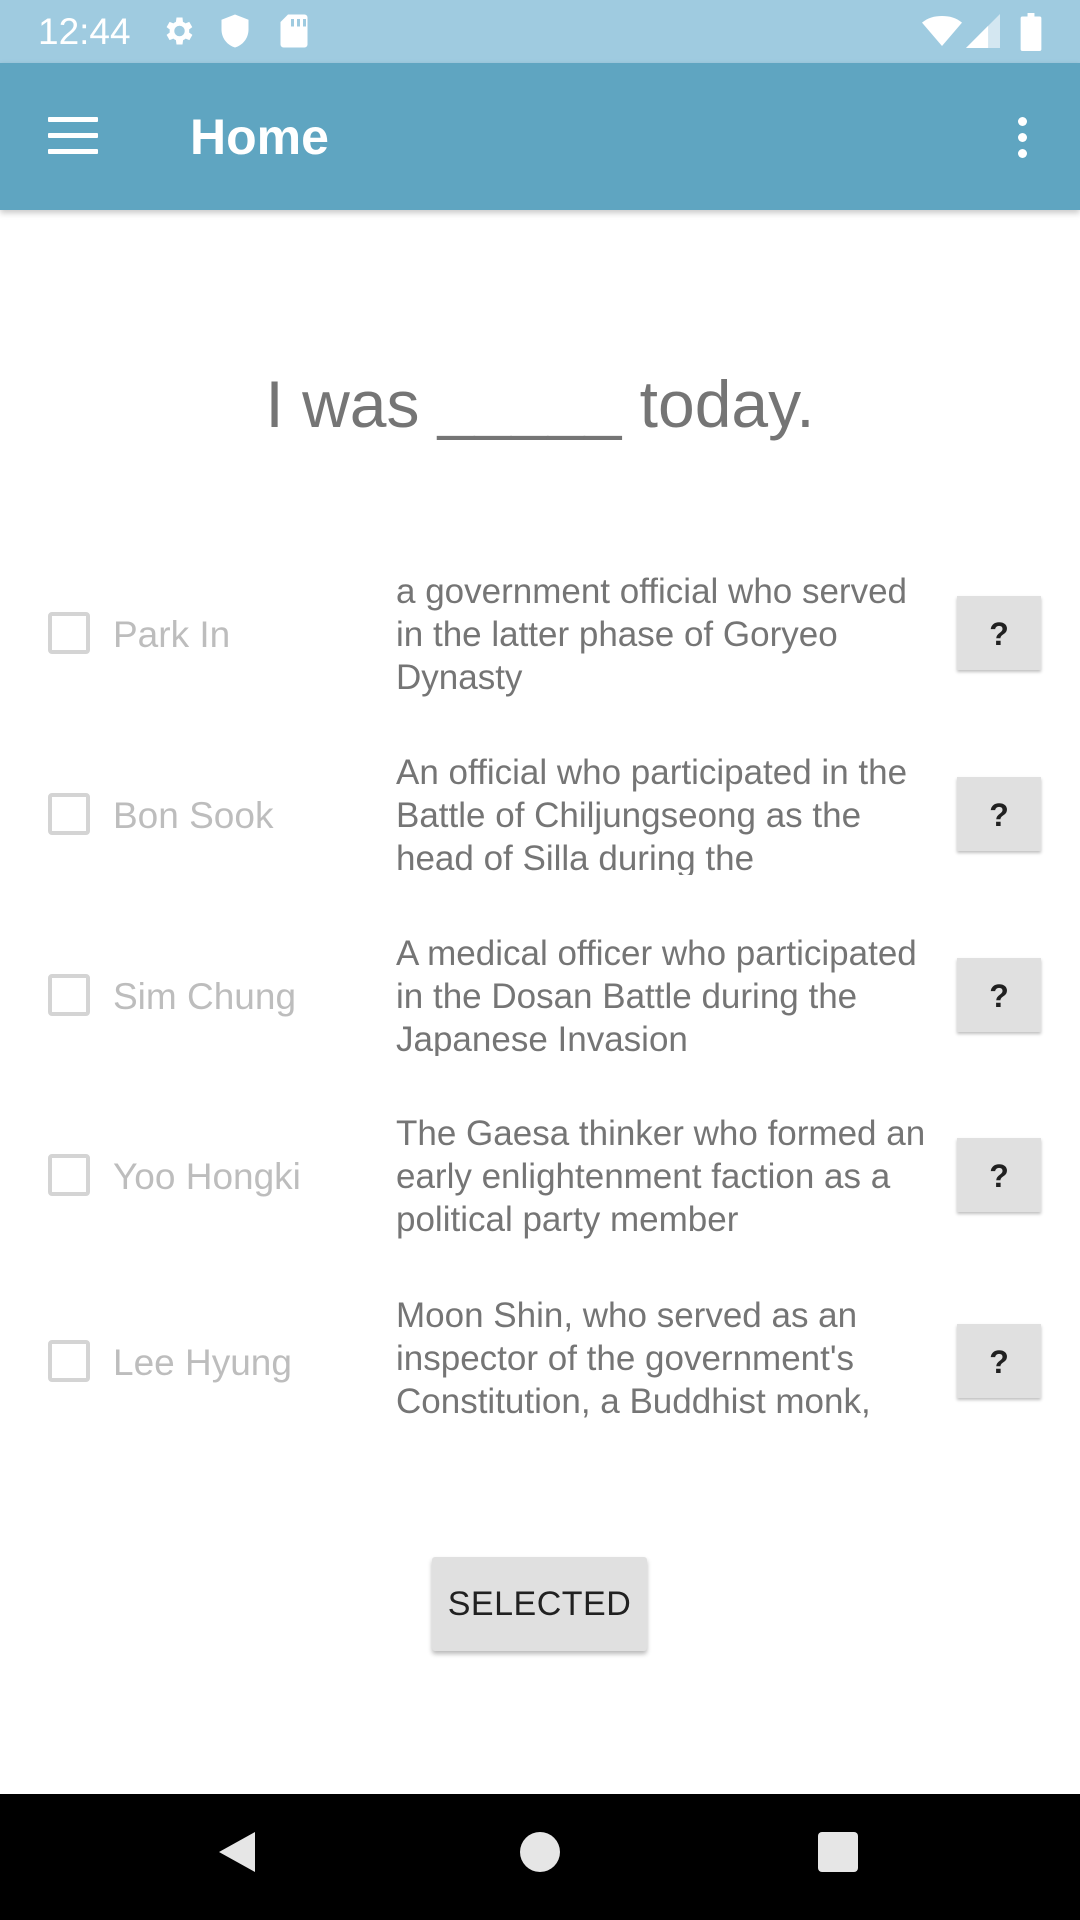 The height and width of the screenshot is (1920, 1080). What do you see at coordinates (1022, 137) in the screenshot?
I see `overflow-menu-icon` at bounding box center [1022, 137].